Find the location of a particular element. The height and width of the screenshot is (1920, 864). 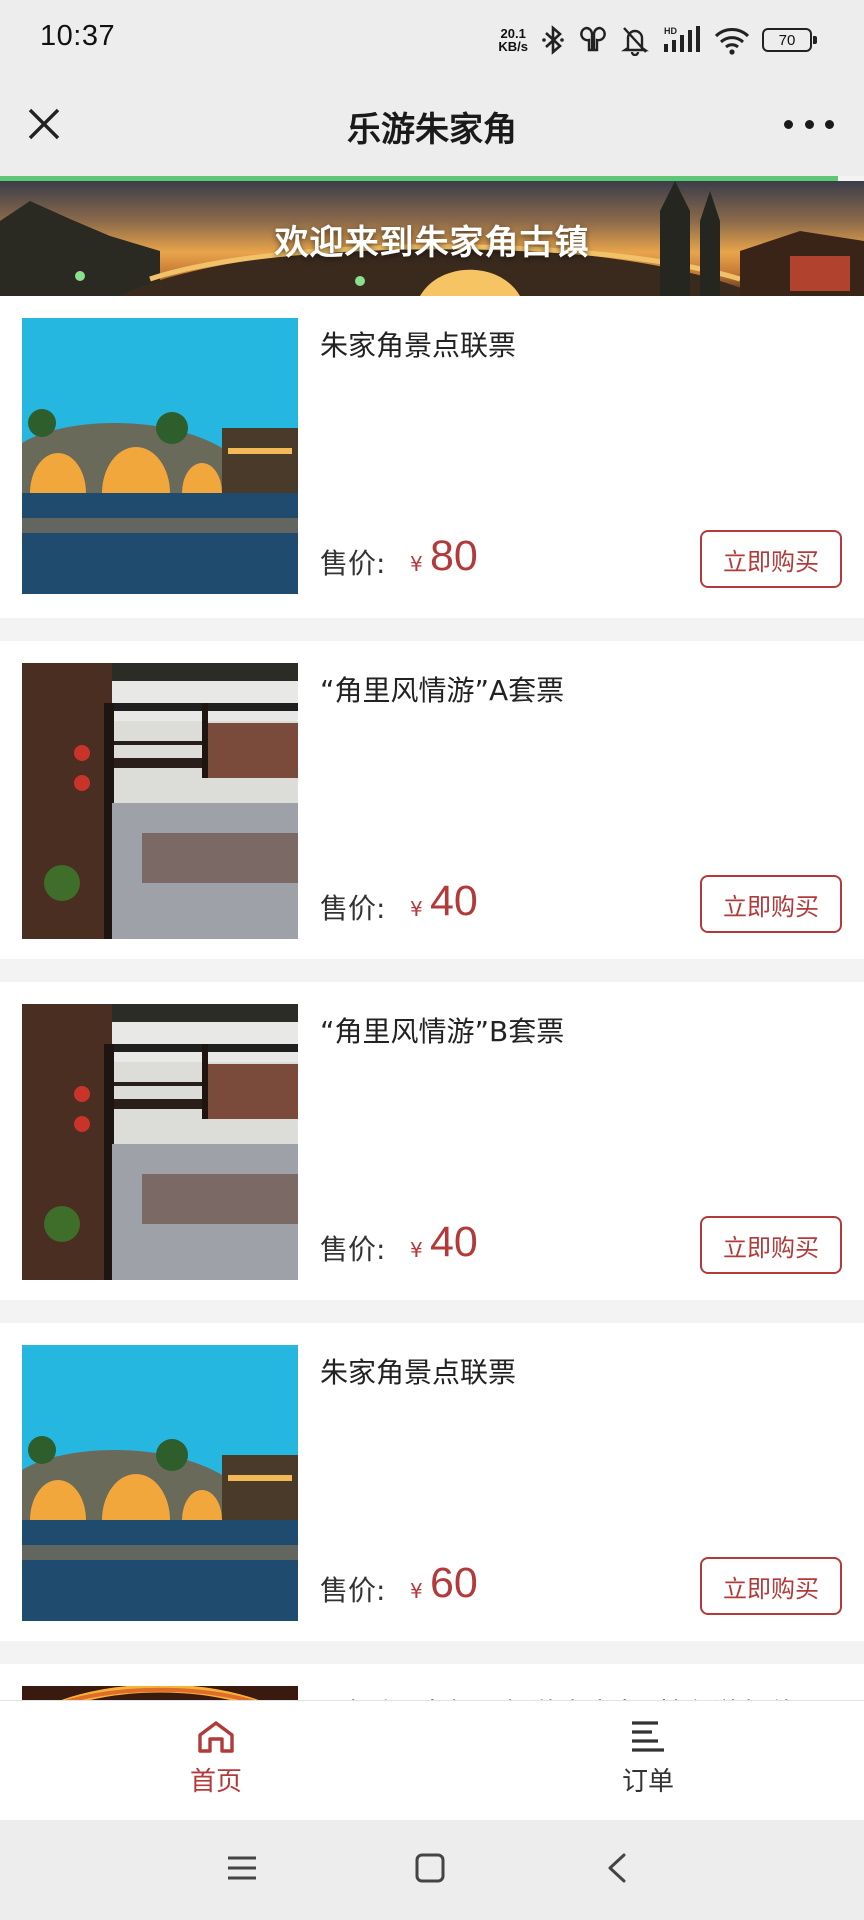

bell-muted-icon is located at coordinates (635, 41).